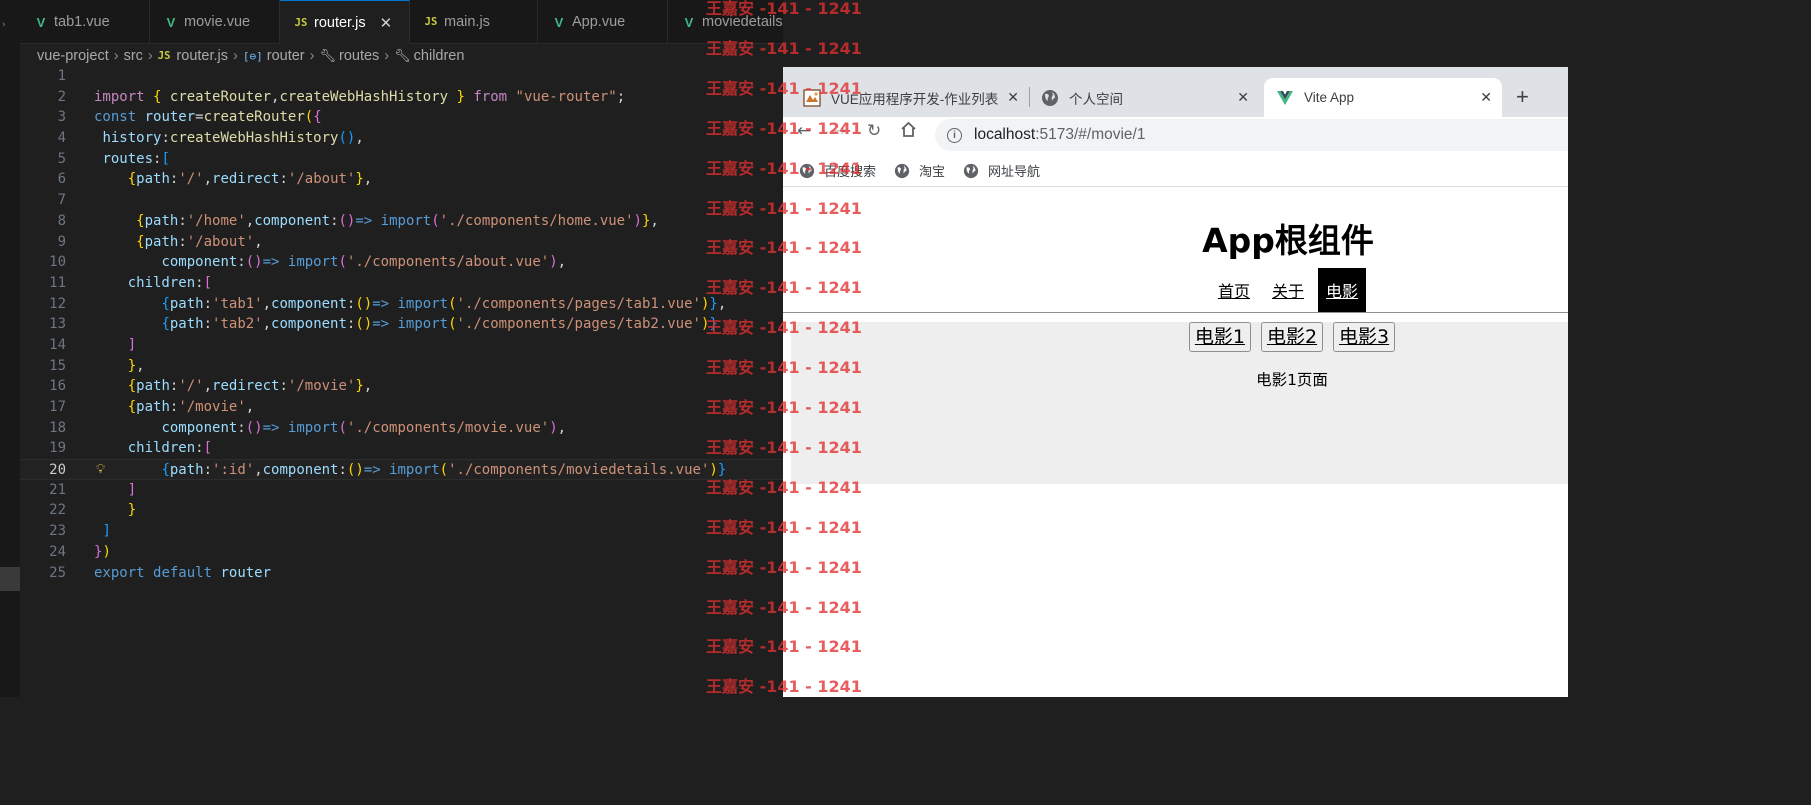 This screenshot has height=805, width=1811. I want to click on app-nav: 首页 关于 电影, so click(1175, 290).